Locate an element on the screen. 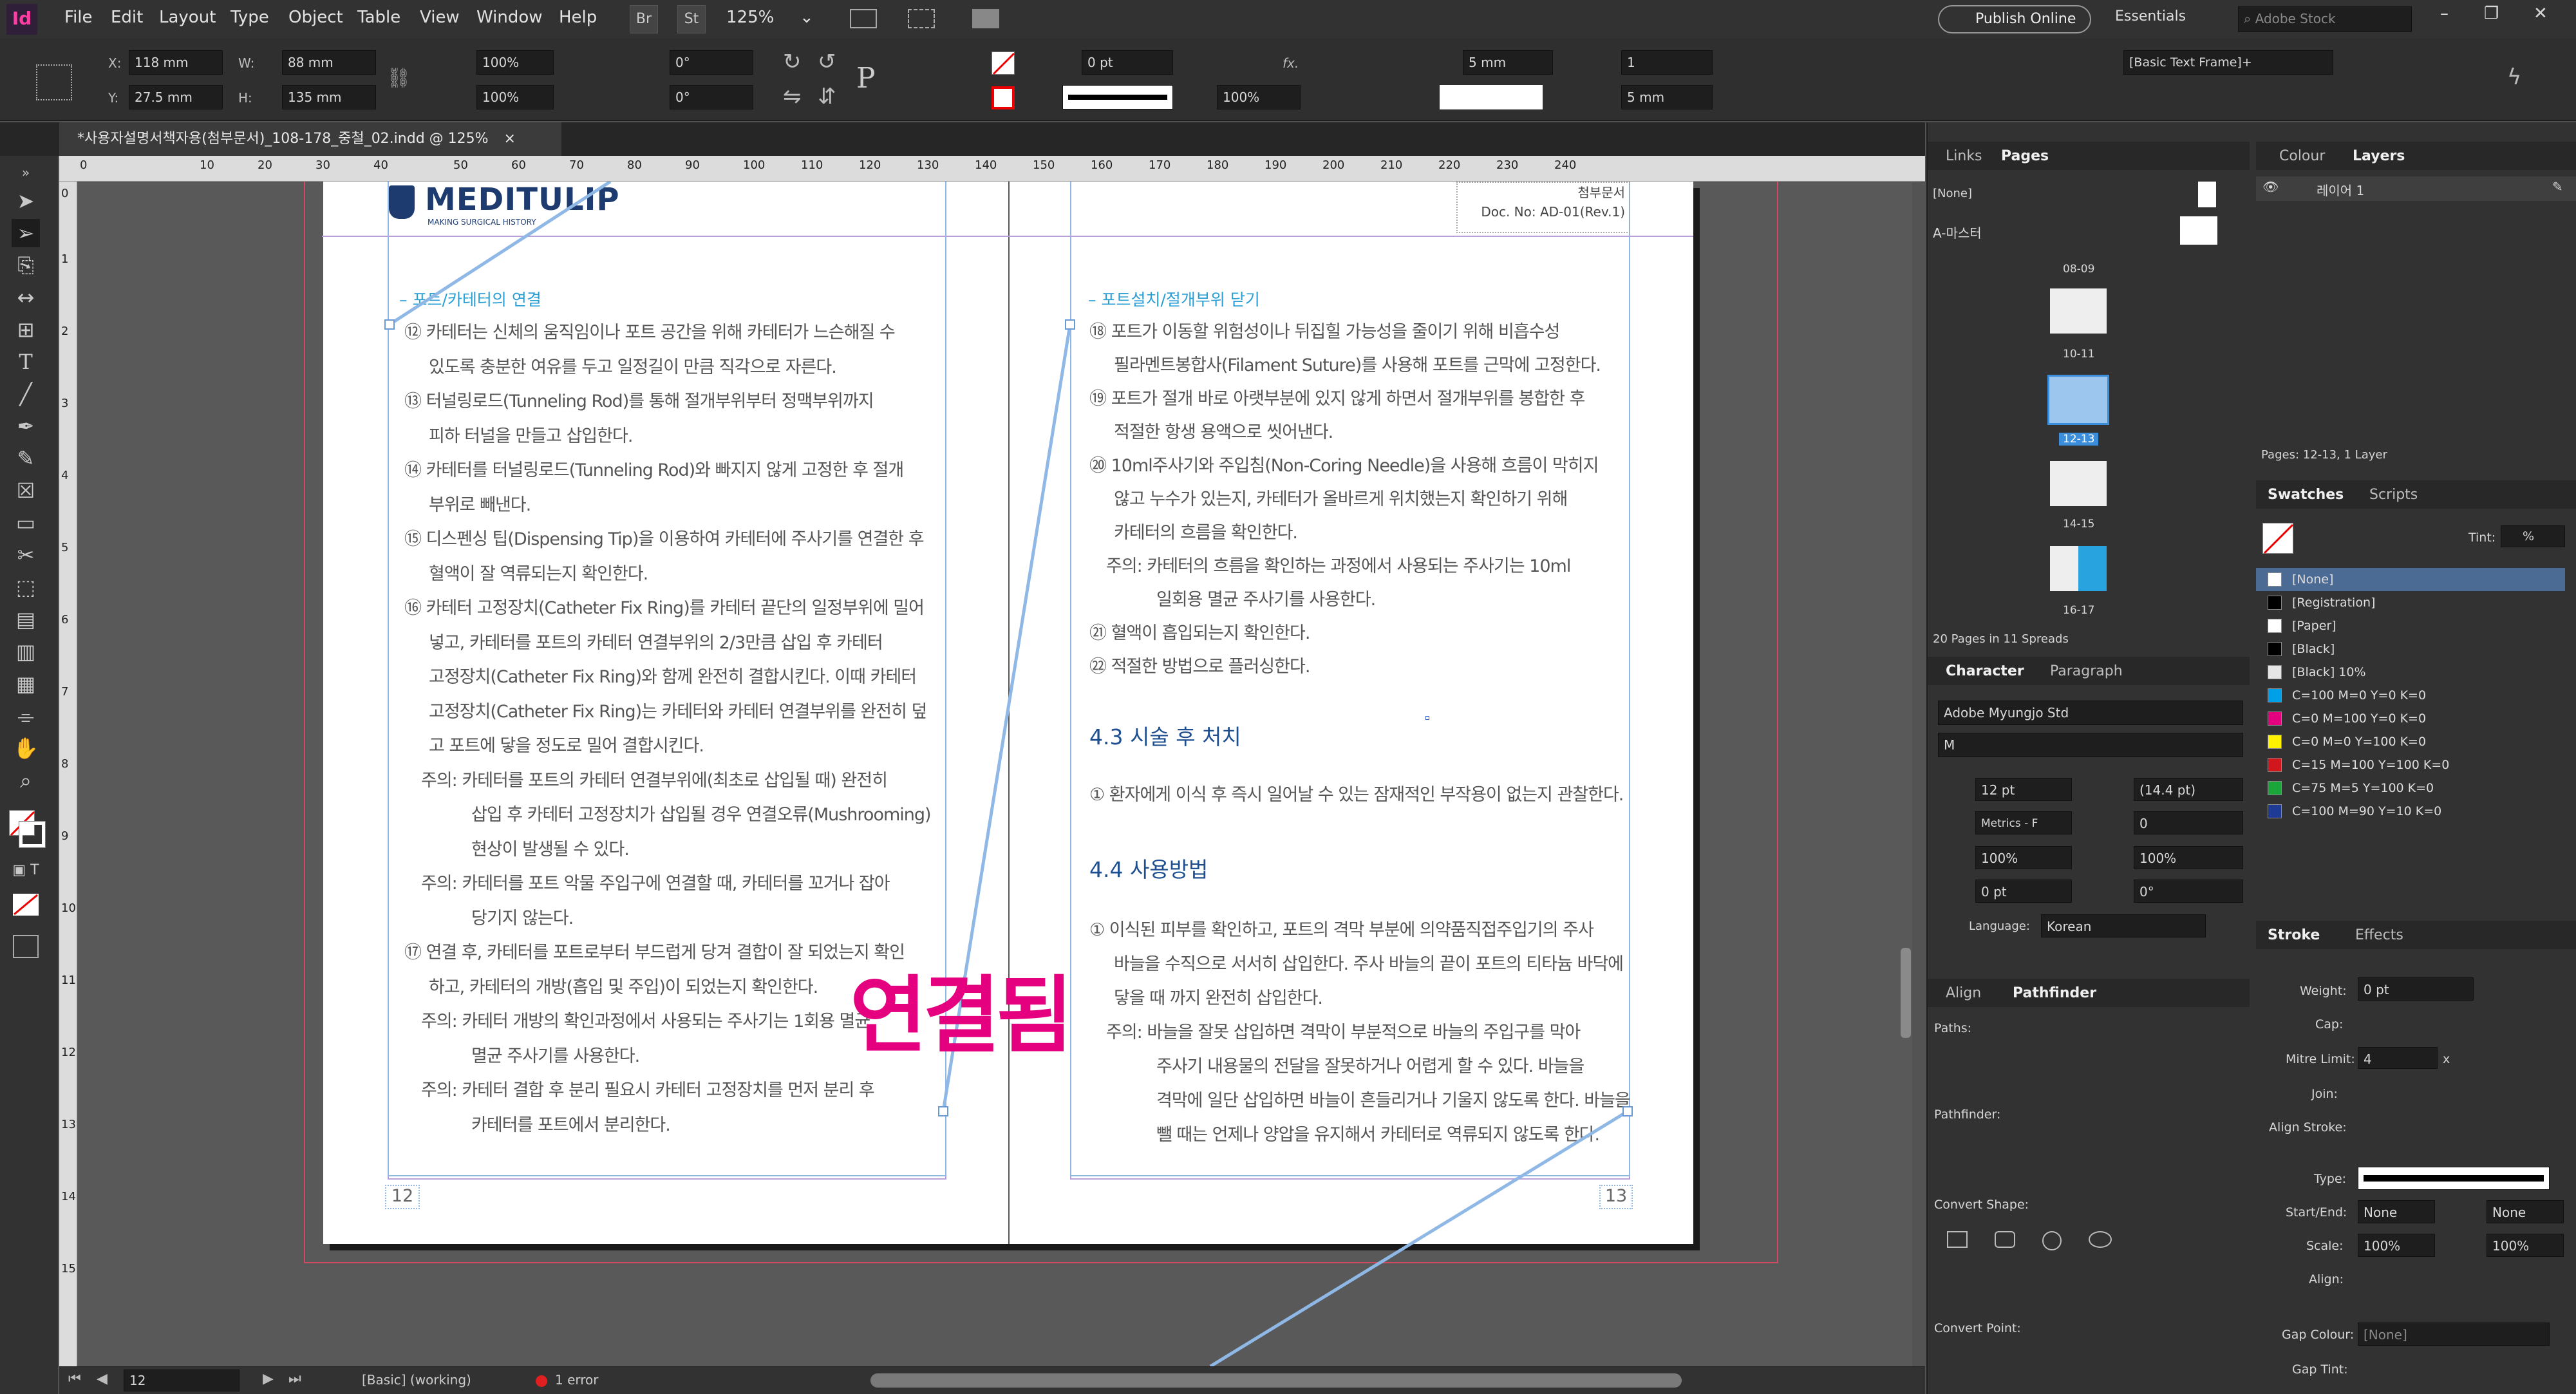 The image size is (2576, 1394). end-scale-field: 100% is located at coordinates (2525, 1245).